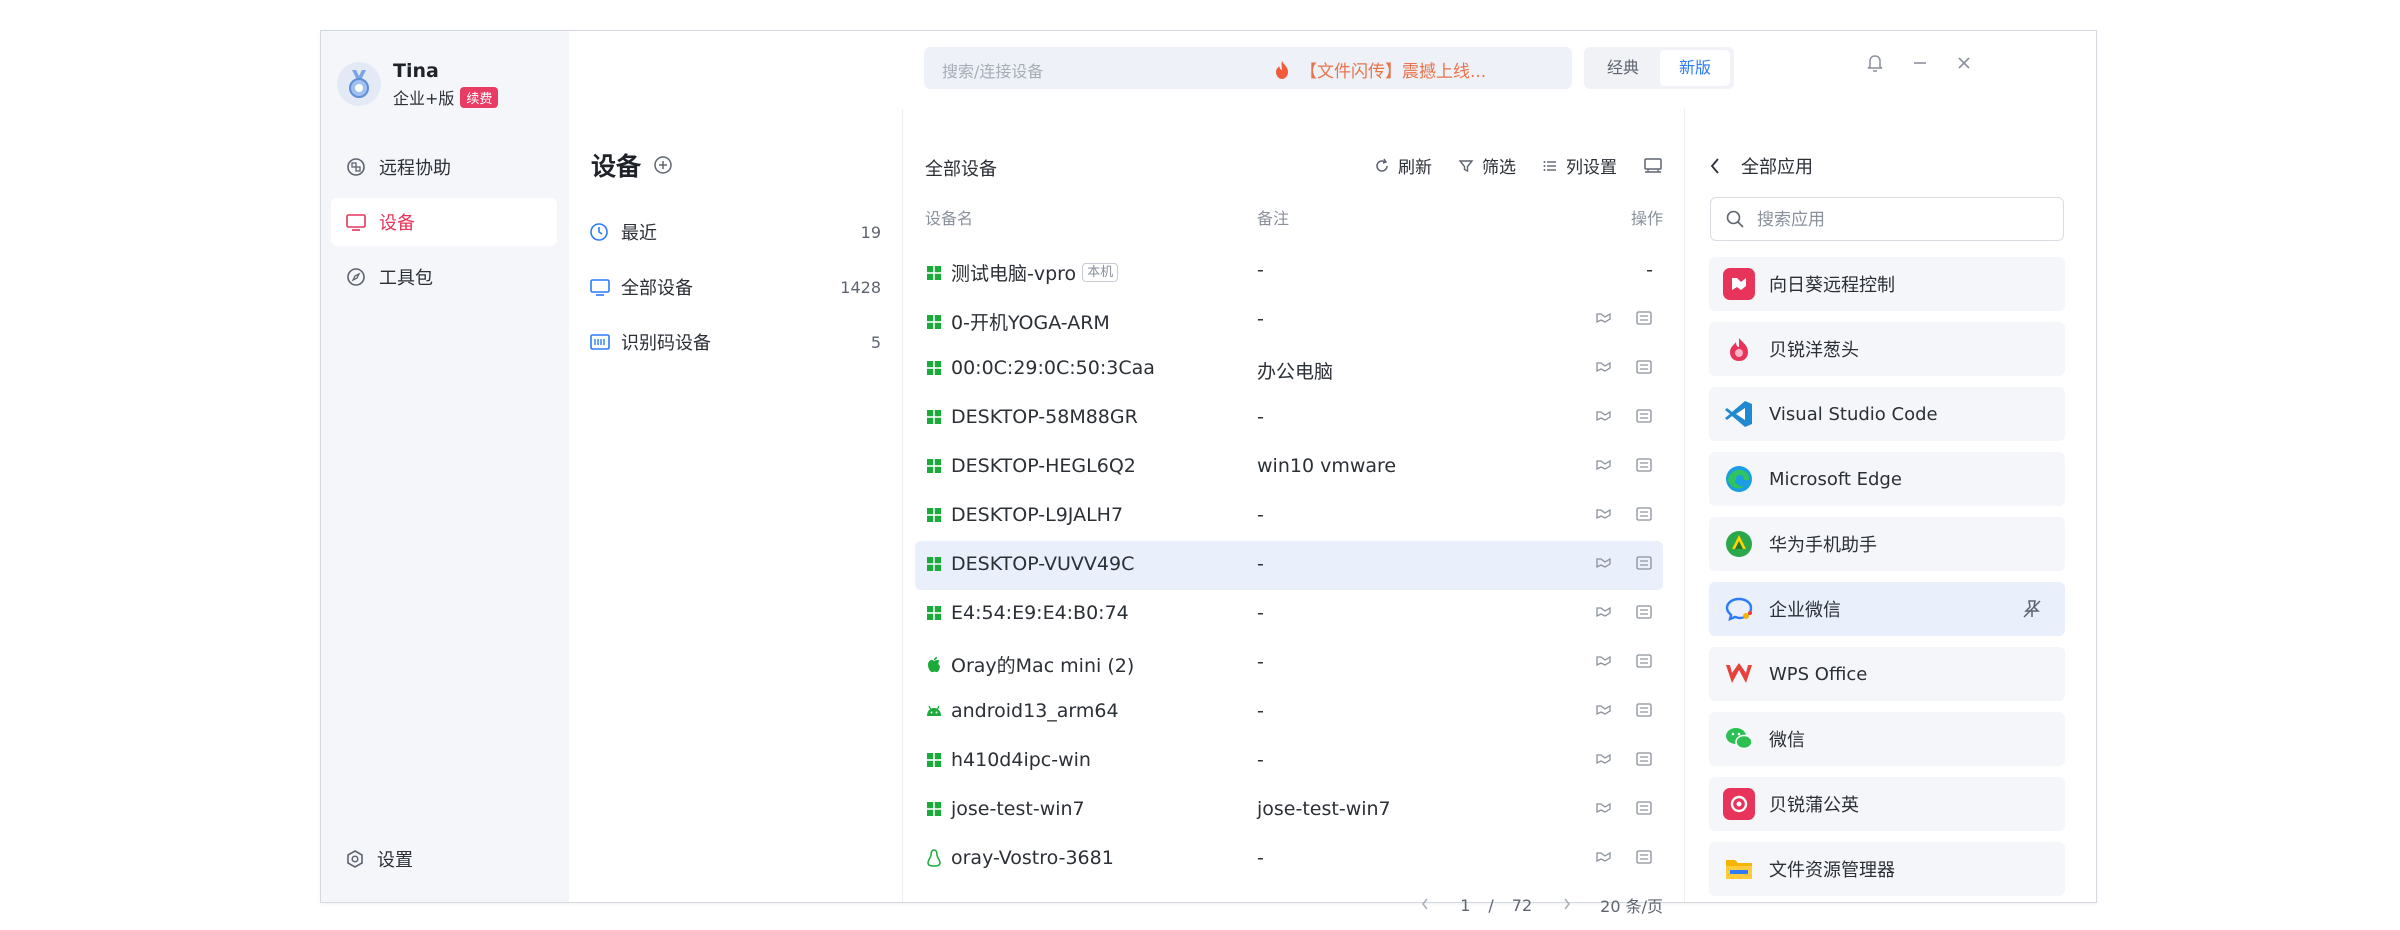 The height and width of the screenshot is (930, 2400). What do you see at coordinates (415, 168) in the screenshot?
I see `sidebar-item-label: 远程协助` at bounding box center [415, 168].